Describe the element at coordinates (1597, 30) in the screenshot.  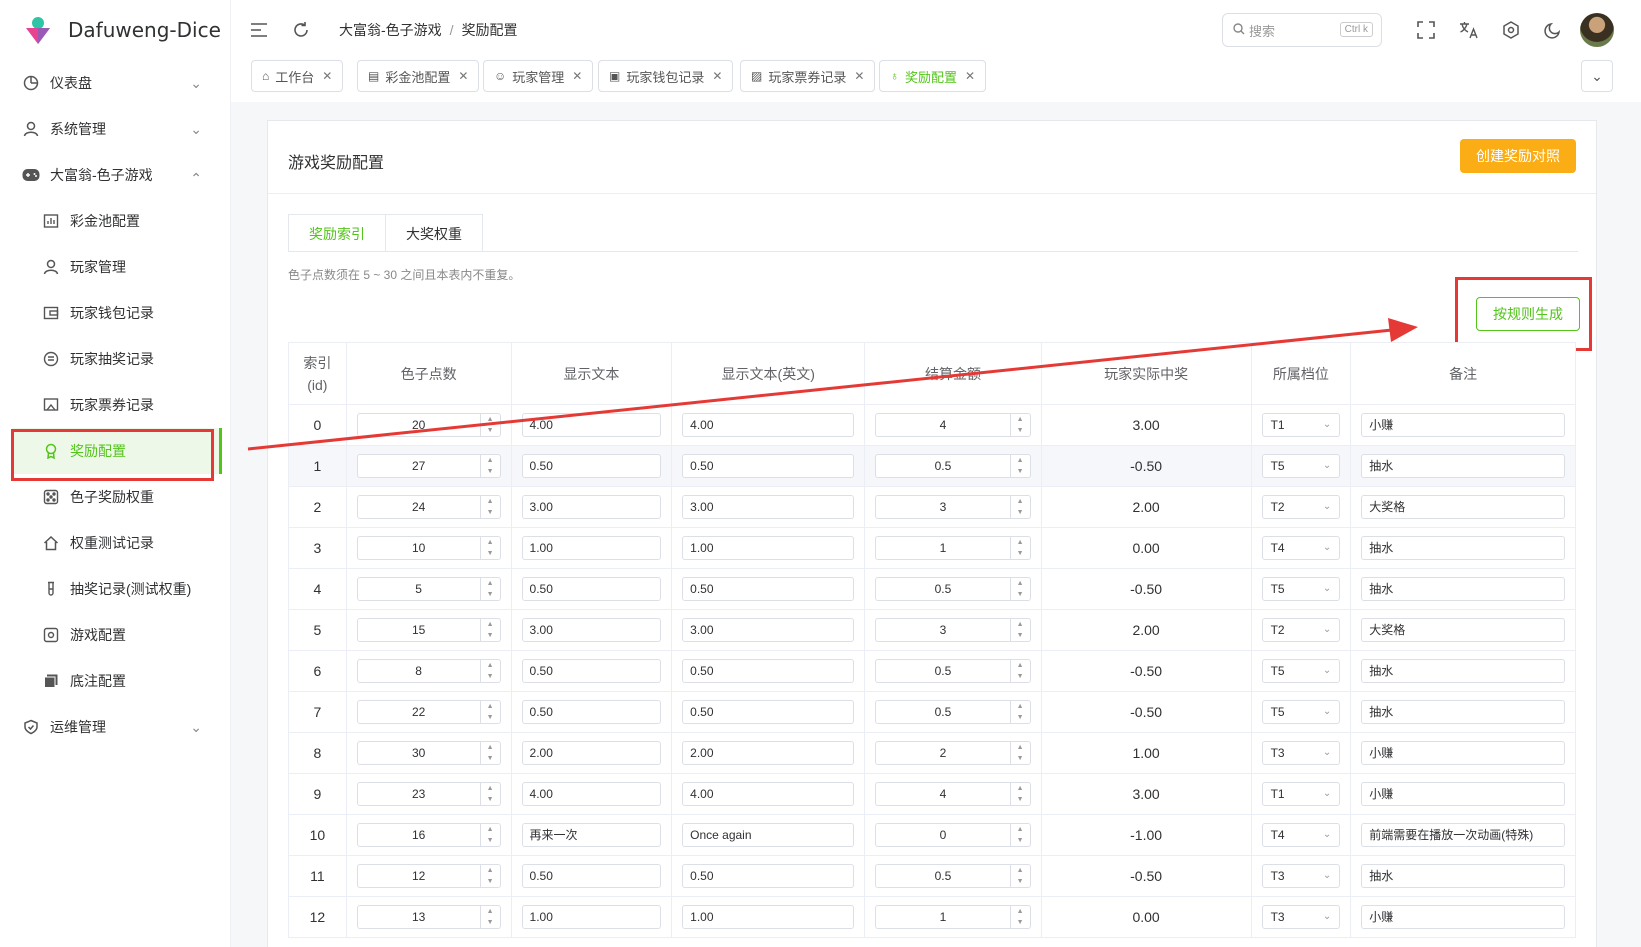
I see `avatar` at that location.